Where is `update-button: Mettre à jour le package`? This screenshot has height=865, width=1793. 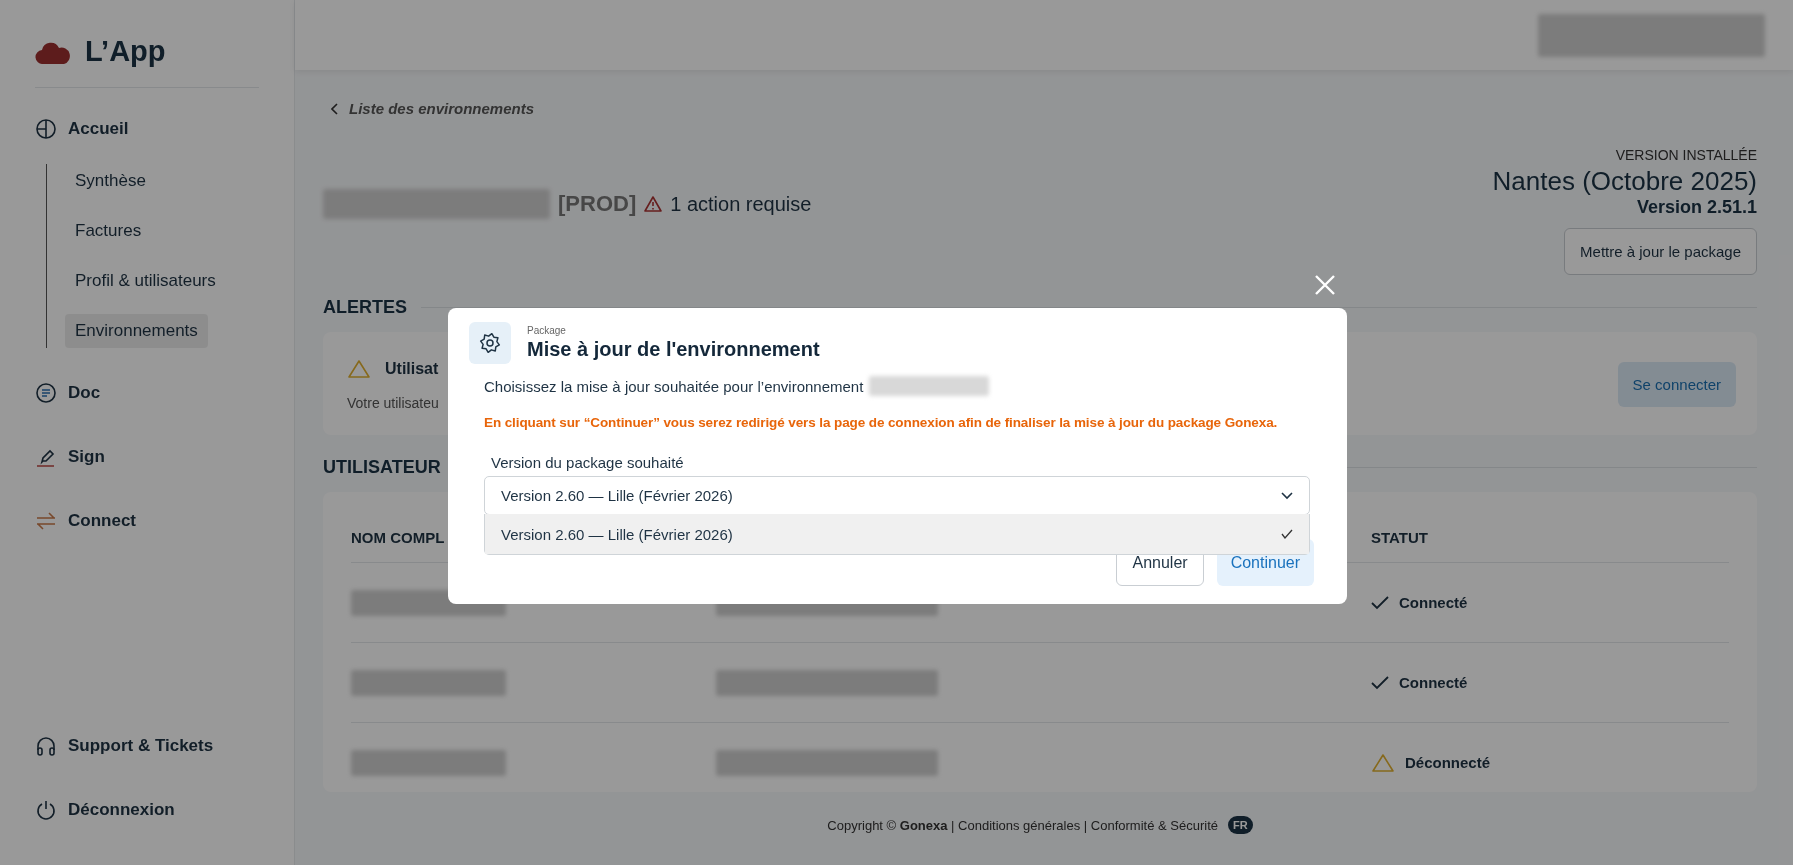 update-button: Mettre à jour le package is located at coordinates (1660, 251).